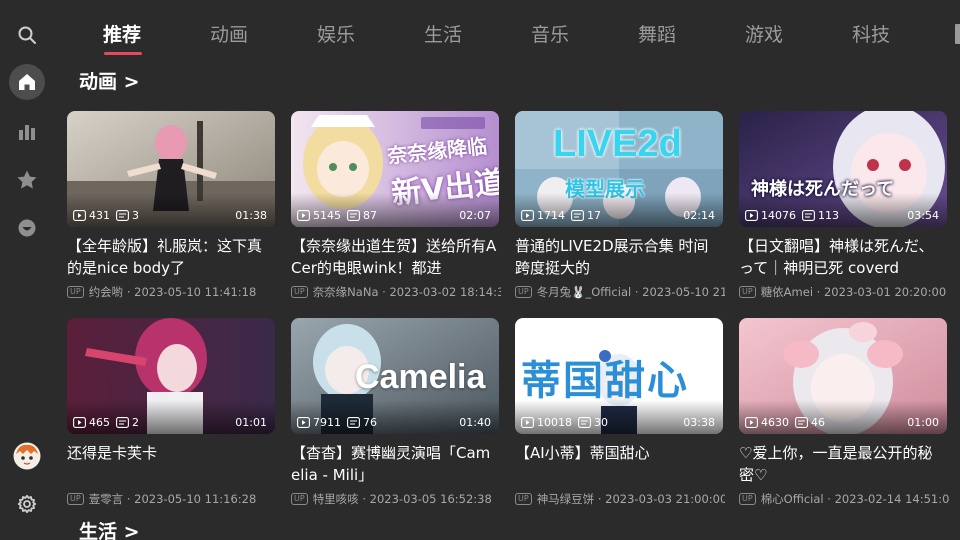 Image resolution: width=960 pixels, height=540 pixels. I want to click on uploader-info: 神马绿豆饼 · 2023-03-03 21:00:00, so click(631, 499).